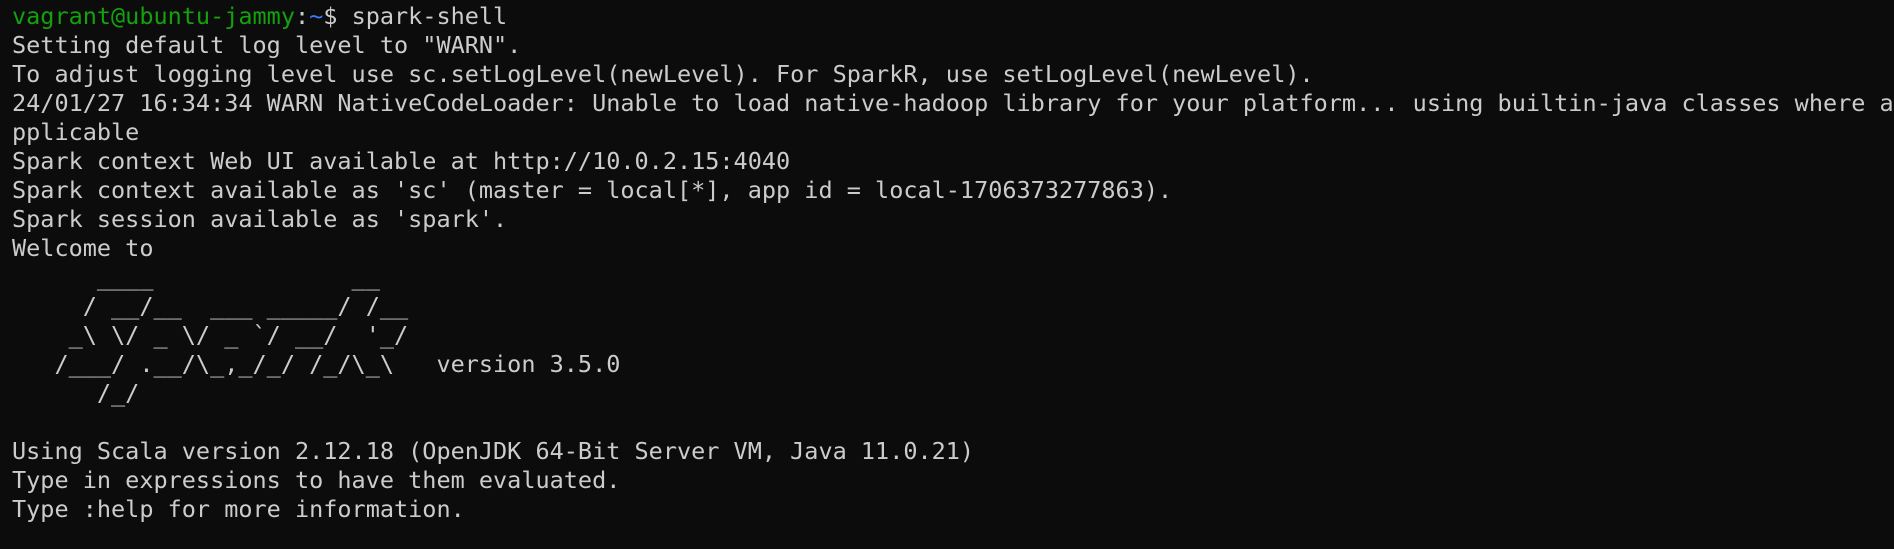  I want to click on prompt-path: ~, so click(316, 16).